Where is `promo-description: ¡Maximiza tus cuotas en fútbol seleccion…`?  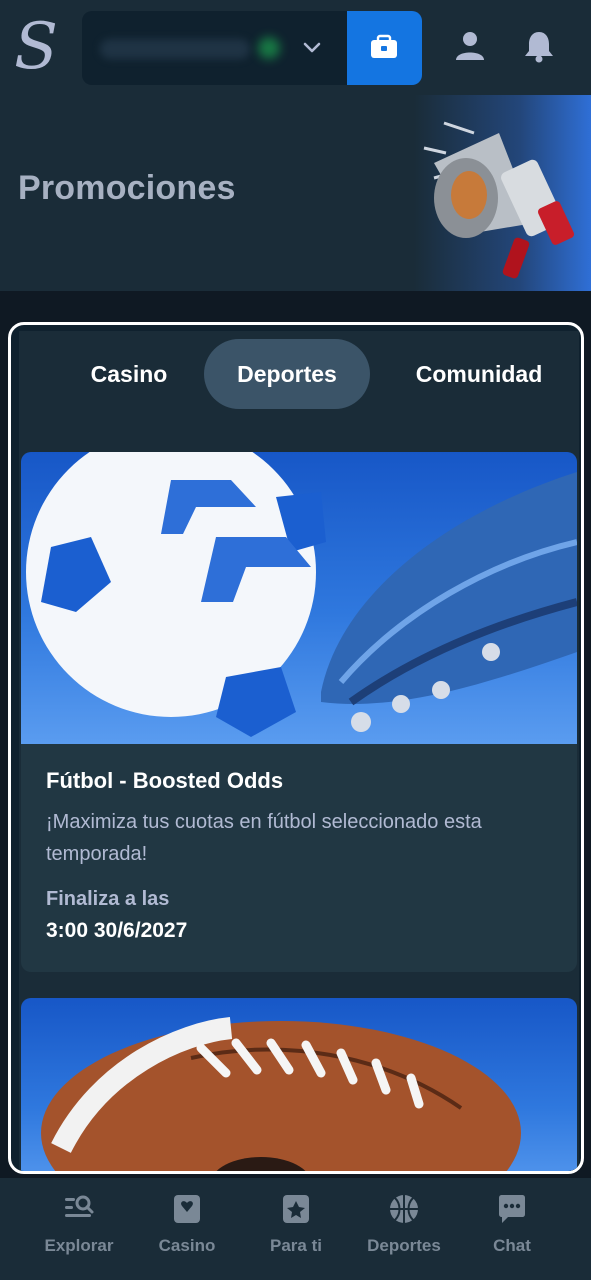
promo-description: ¡Maximiza tus cuotas en fútbol seleccion… is located at coordinates (264, 838).